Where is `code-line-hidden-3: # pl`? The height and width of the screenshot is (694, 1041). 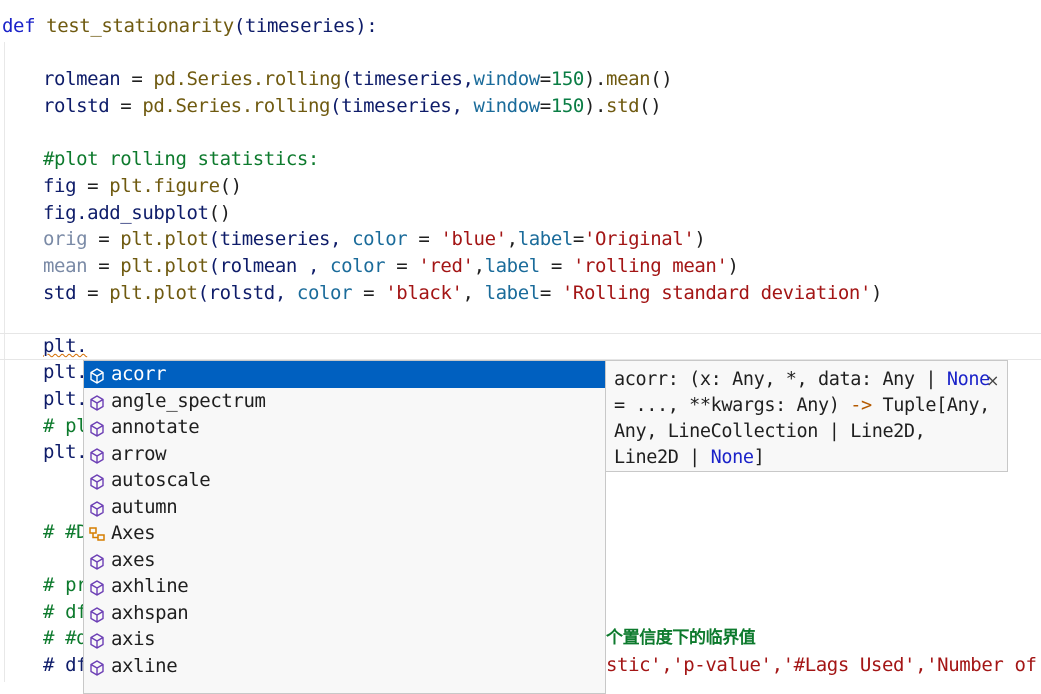
code-line-hidden-3: # pl is located at coordinates (65, 426).